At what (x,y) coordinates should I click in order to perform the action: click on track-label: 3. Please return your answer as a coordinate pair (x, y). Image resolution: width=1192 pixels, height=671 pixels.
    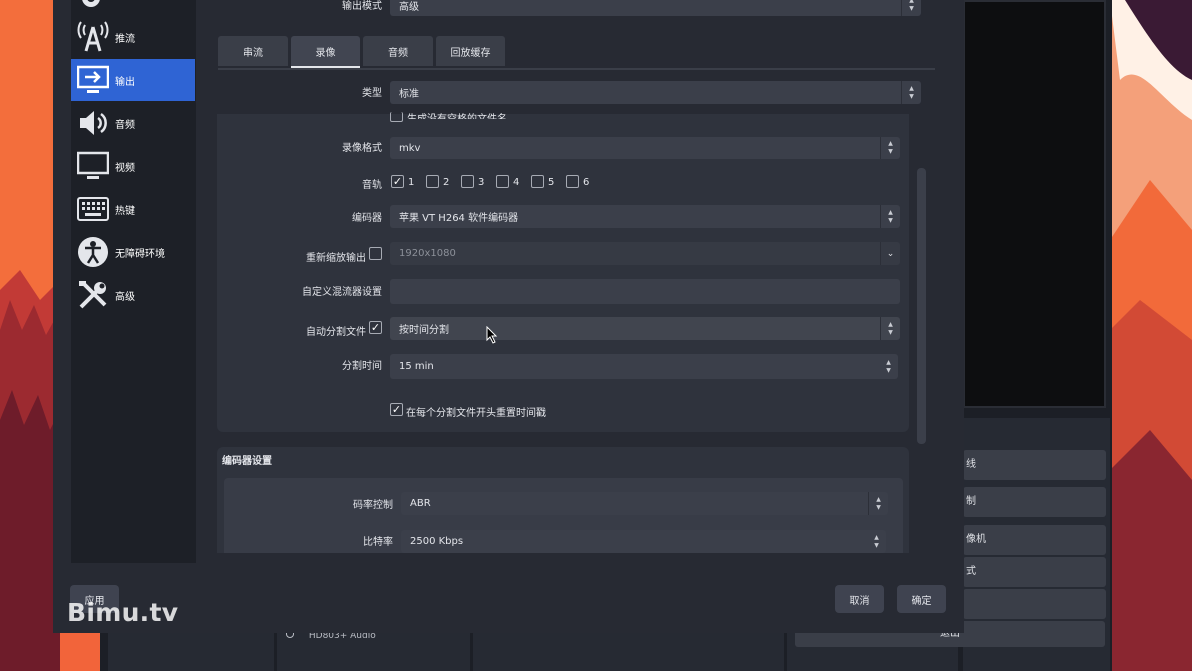
    Looking at the image, I should click on (481, 182).